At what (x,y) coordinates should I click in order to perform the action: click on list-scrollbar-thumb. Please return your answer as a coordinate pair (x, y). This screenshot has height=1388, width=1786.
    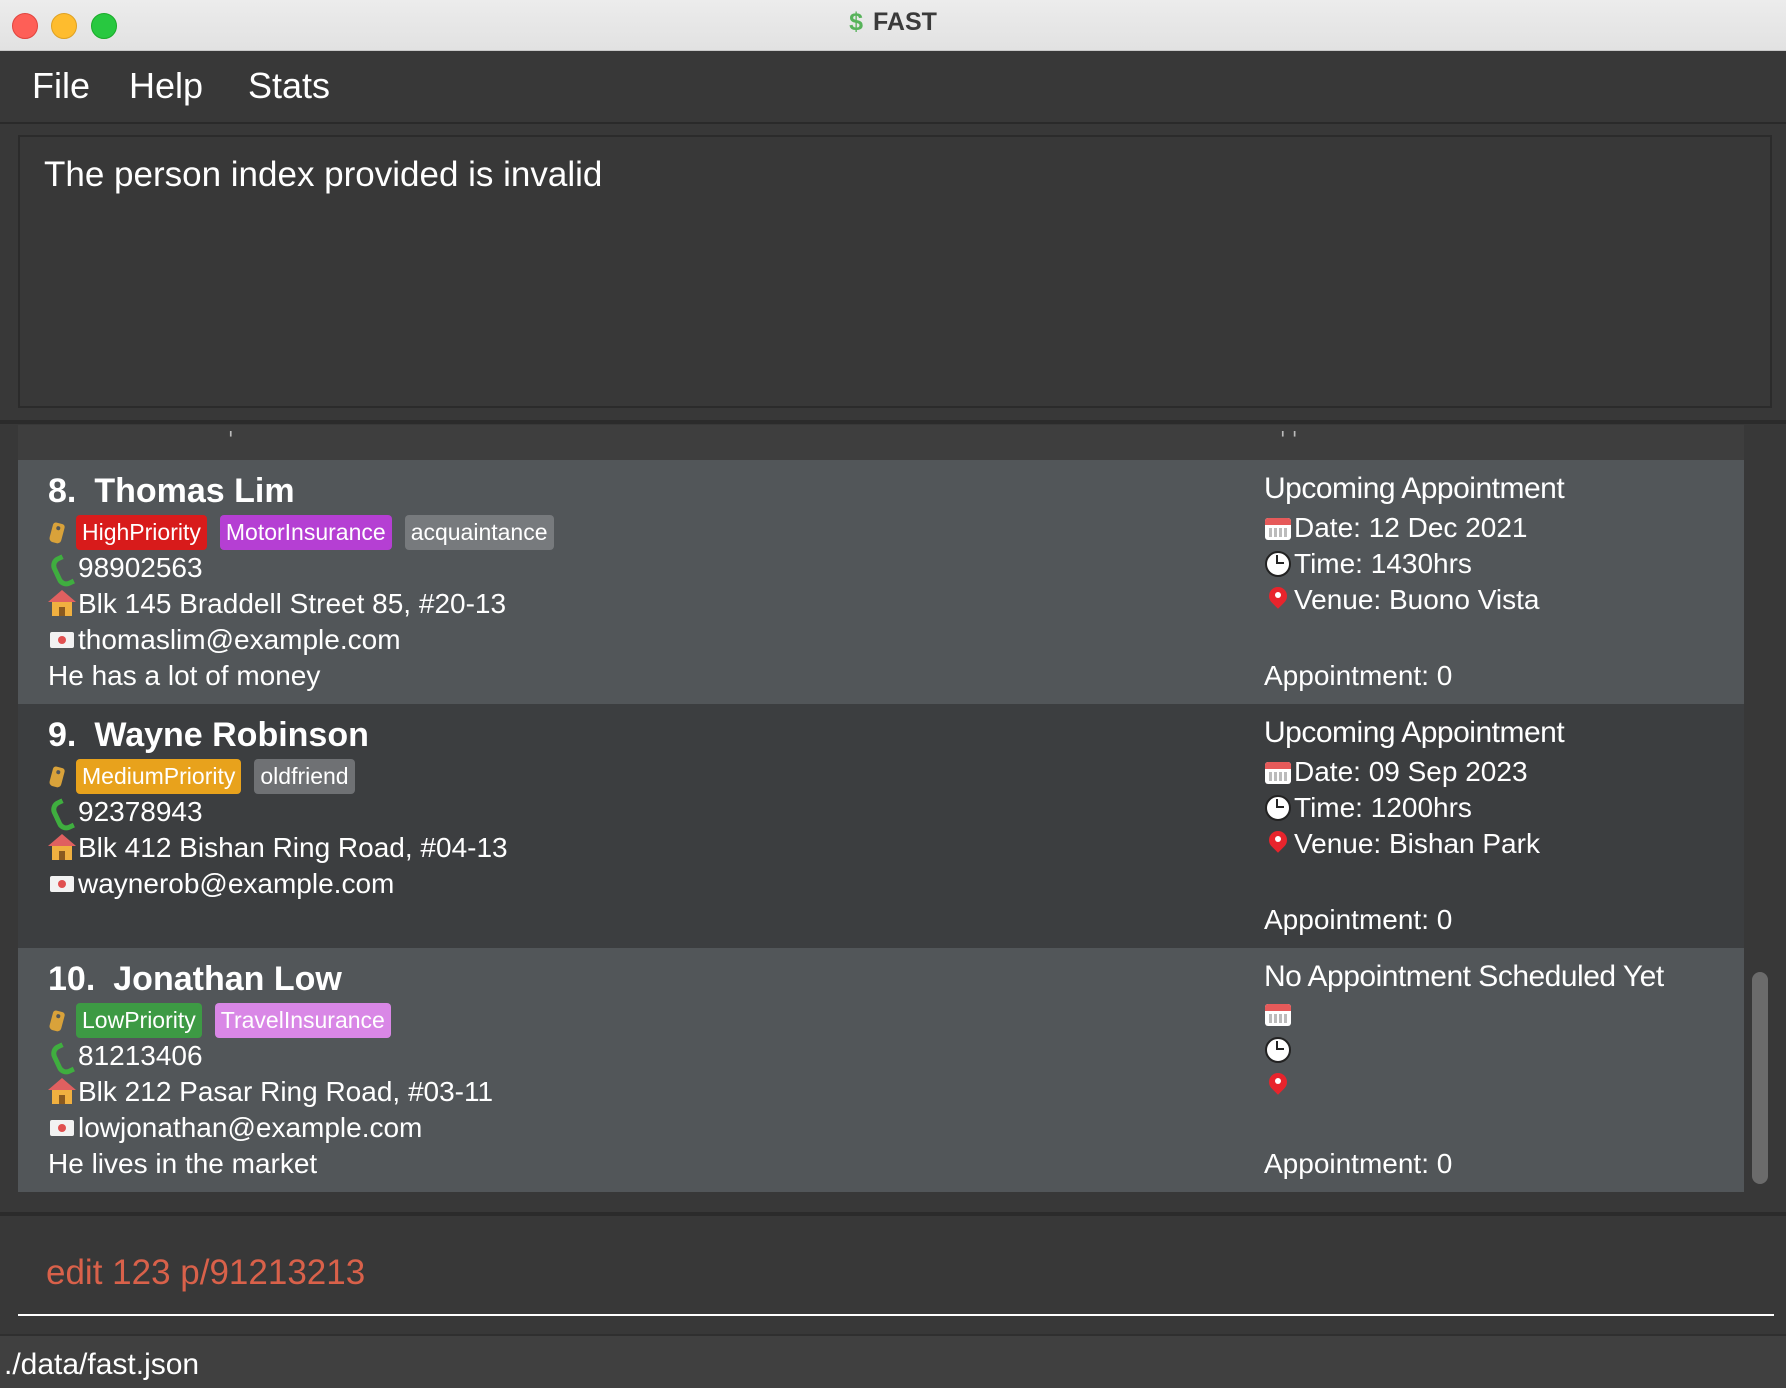
    Looking at the image, I should click on (1760, 1078).